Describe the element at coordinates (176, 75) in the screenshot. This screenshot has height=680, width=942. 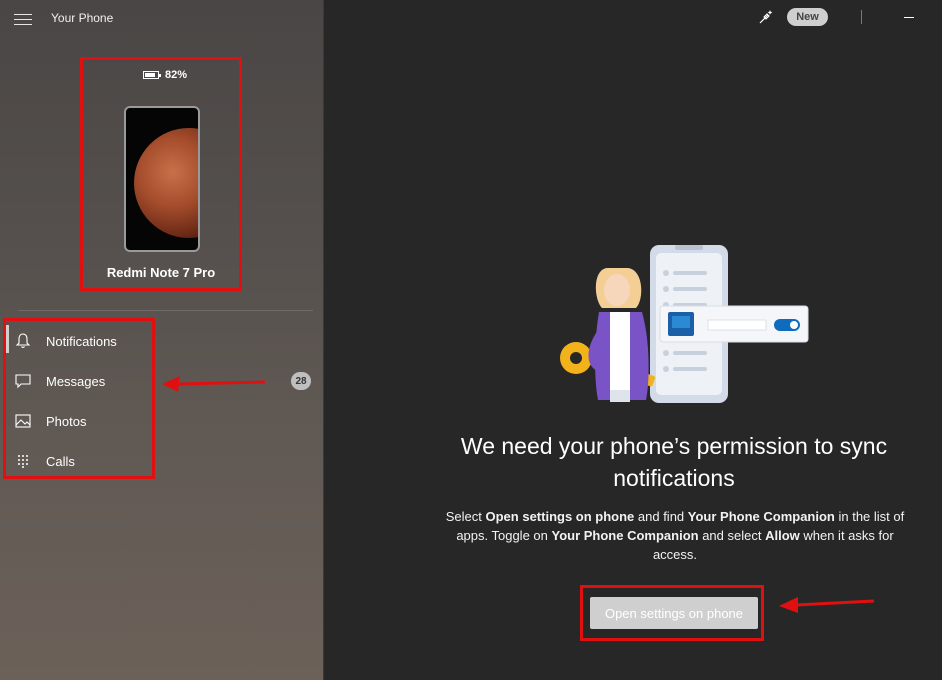
I see `battery-percent: 82%` at that location.